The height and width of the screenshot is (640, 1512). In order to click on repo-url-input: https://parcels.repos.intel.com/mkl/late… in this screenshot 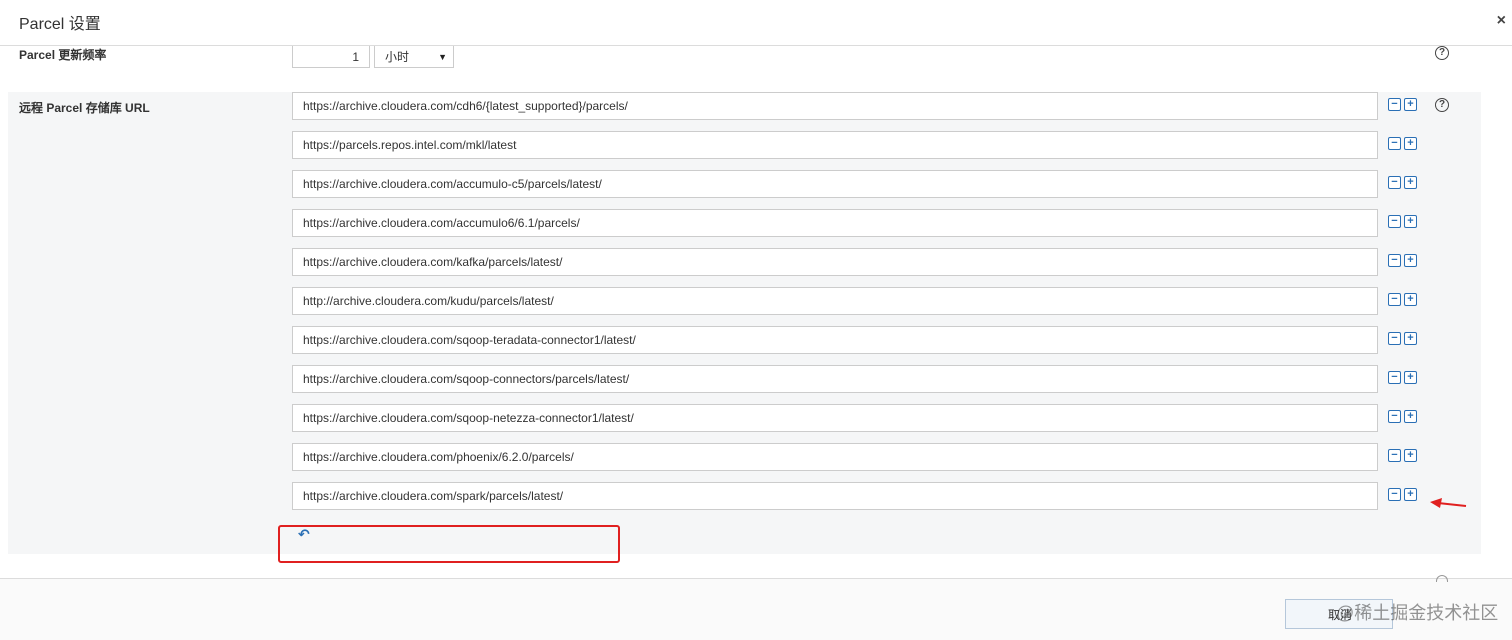, I will do `click(835, 145)`.